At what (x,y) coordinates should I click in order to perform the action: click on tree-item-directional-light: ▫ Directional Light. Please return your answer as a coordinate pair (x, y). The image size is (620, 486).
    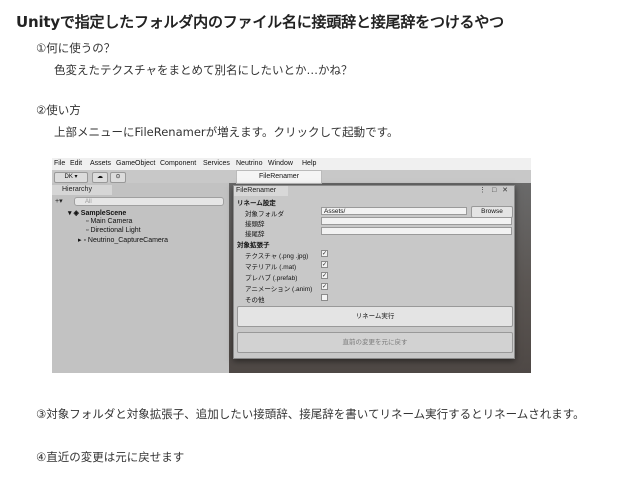
    Looking at the image, I should click on (113, 230).